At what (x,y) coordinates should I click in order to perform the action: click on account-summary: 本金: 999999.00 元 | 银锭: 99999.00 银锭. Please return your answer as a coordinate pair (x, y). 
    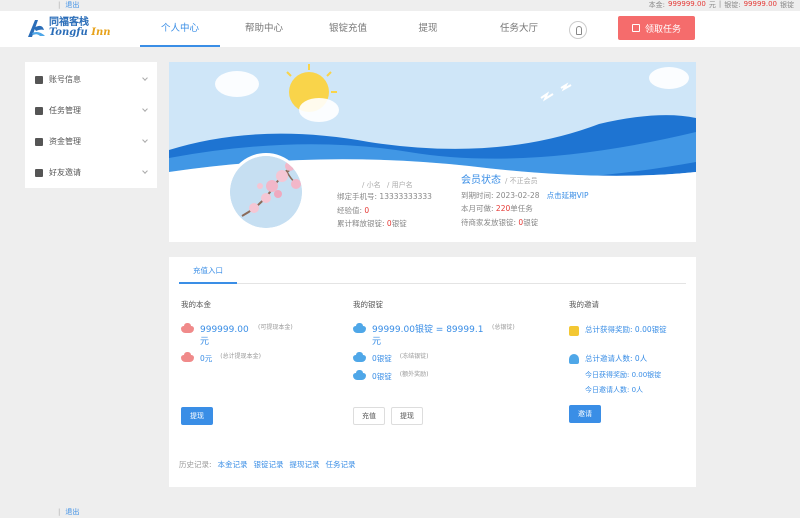
    Looking at the image, I should click on (721, 5).